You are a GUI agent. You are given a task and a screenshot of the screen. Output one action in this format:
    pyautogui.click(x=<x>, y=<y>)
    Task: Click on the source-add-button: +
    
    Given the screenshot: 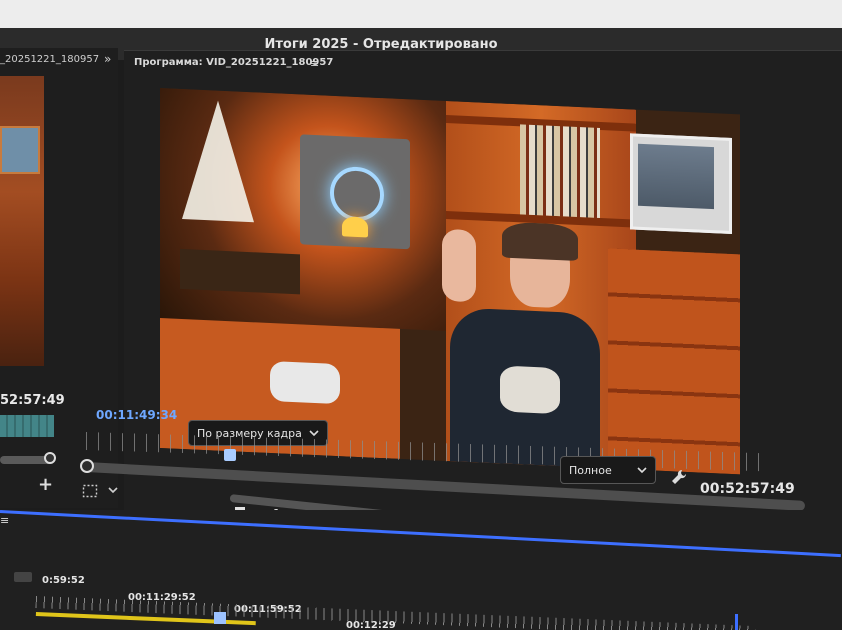 What is the action you would take?
    pyautogui.click(x=45, y=484)
    